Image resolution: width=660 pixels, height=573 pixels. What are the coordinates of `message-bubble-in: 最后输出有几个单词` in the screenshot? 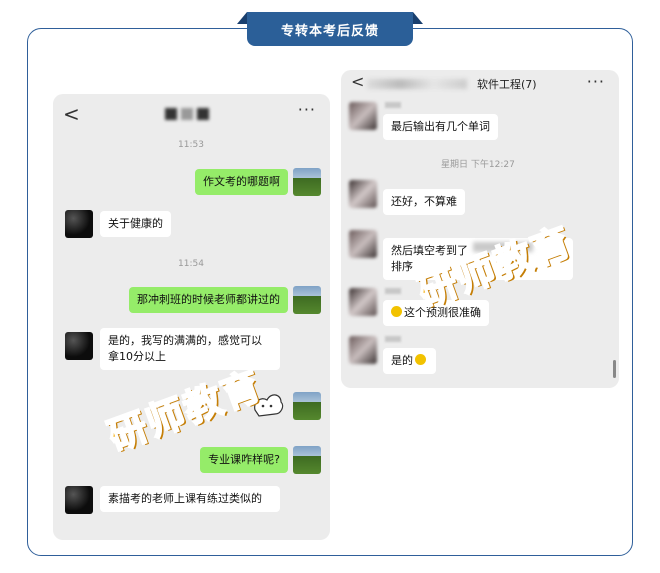 It's located at (440, 127).